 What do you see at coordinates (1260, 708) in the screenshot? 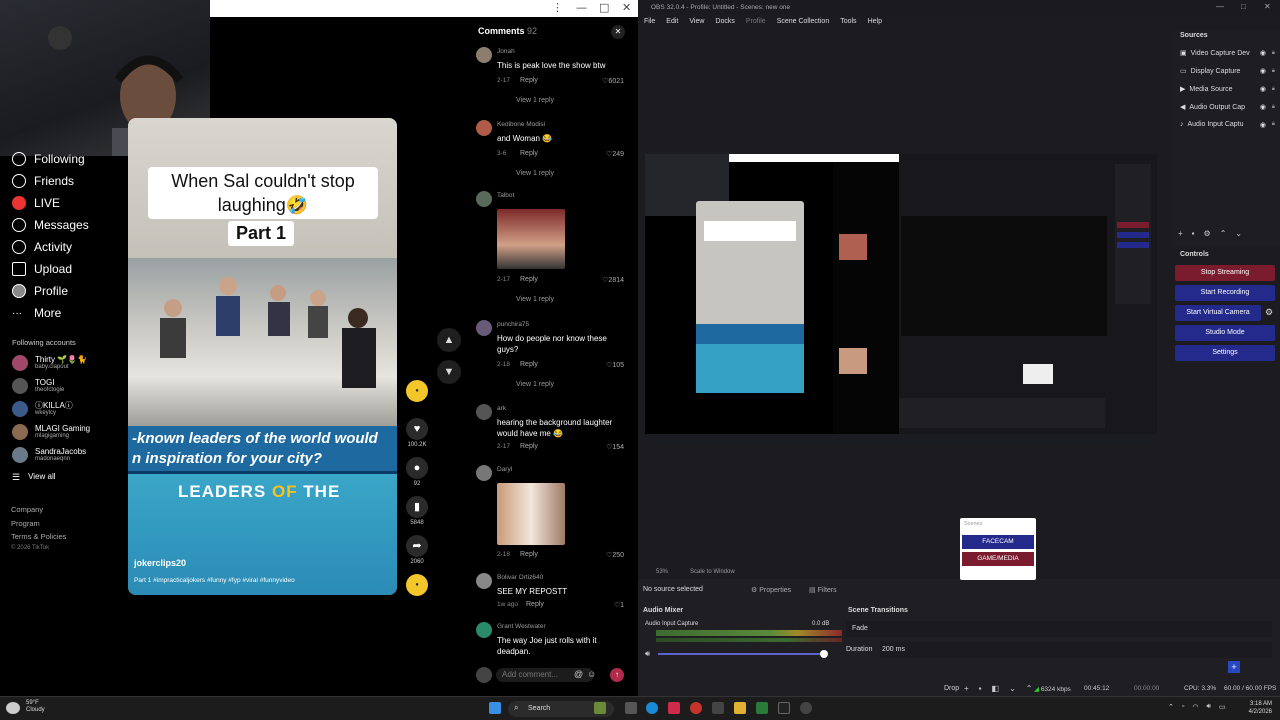
I see `taskbar-clock: 3:18 AM 4/2/2026` at bounding box center [1260, 708].